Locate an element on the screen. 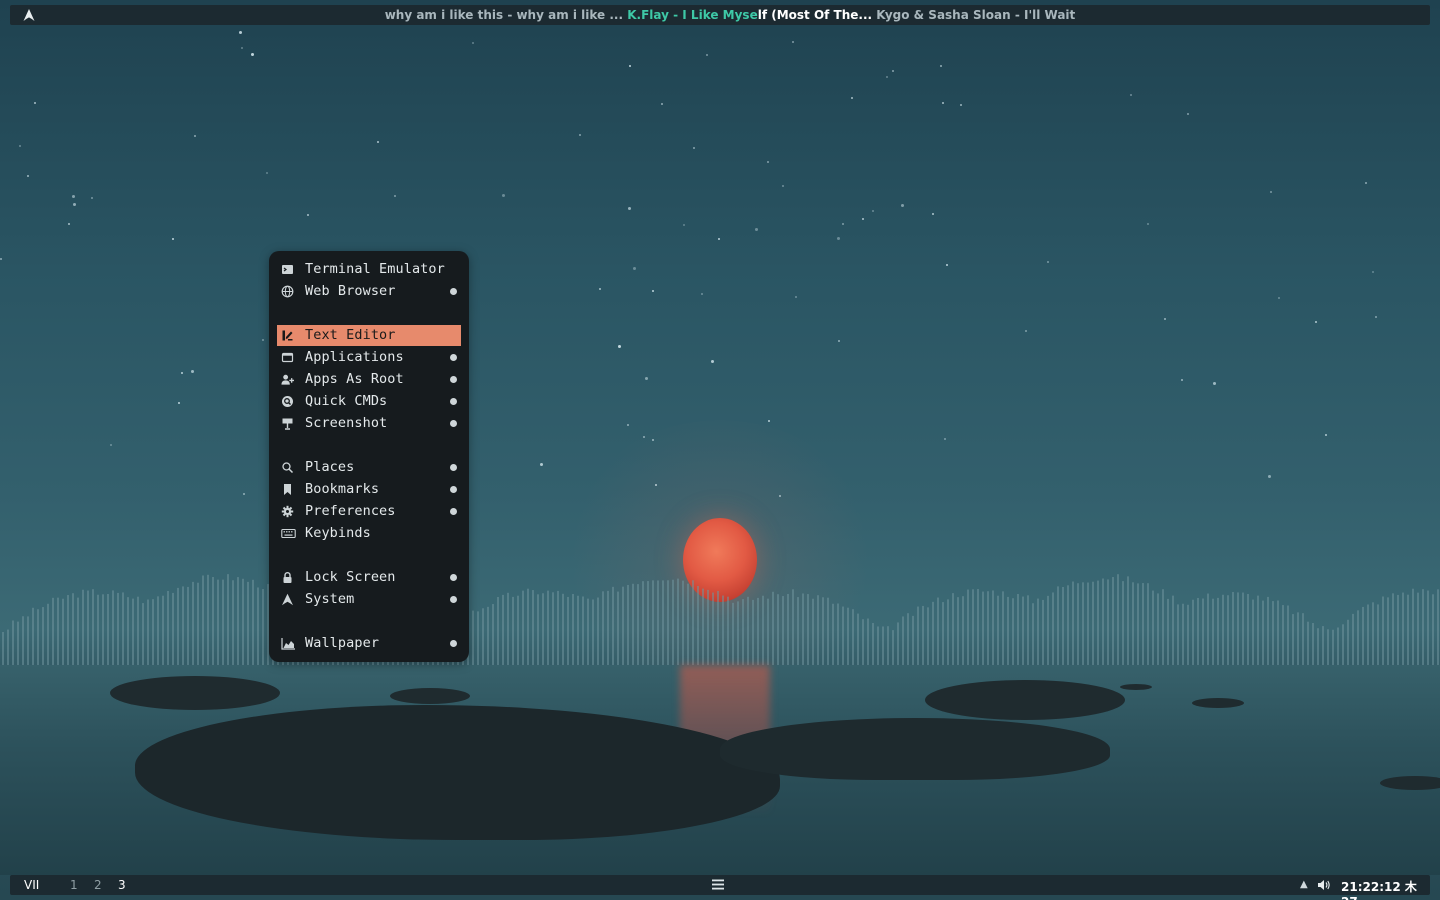 The width and height of the screenshot is (1440, 900). menu-item-label: Applications is located at coordinates (354, 357).